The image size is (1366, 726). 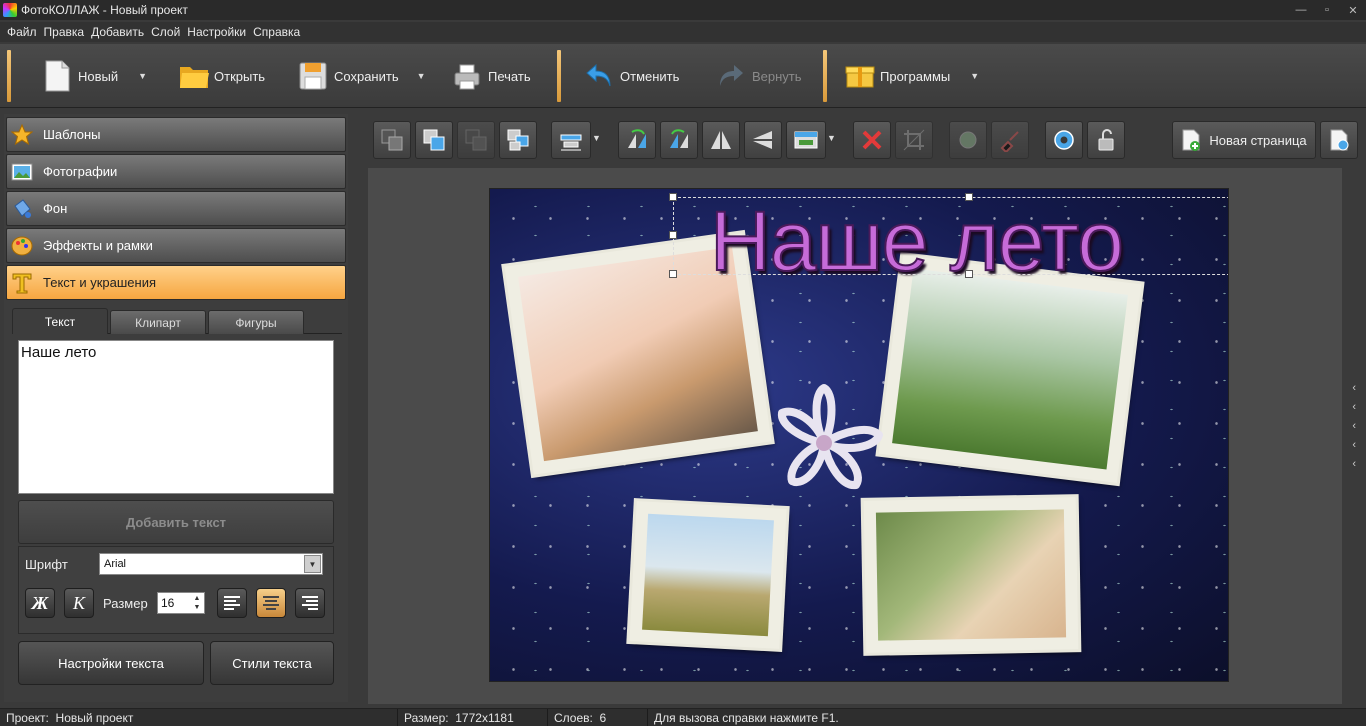 I want to click on stepper-arrows-icon: ▲ ▼, so click(x=197, y=603).